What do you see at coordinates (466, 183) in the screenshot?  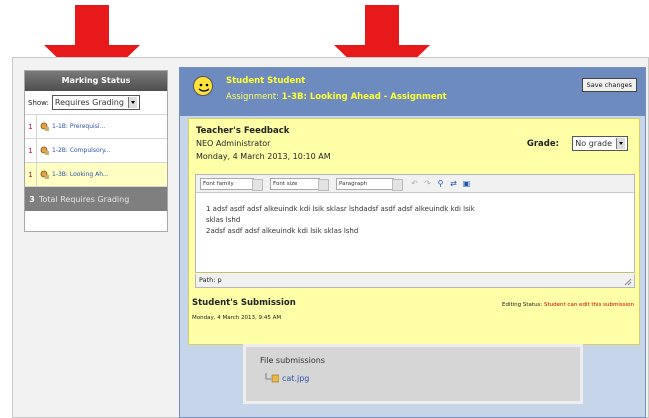 I see `fullscreen-icon: ▣` at bounding box center [466, 183].